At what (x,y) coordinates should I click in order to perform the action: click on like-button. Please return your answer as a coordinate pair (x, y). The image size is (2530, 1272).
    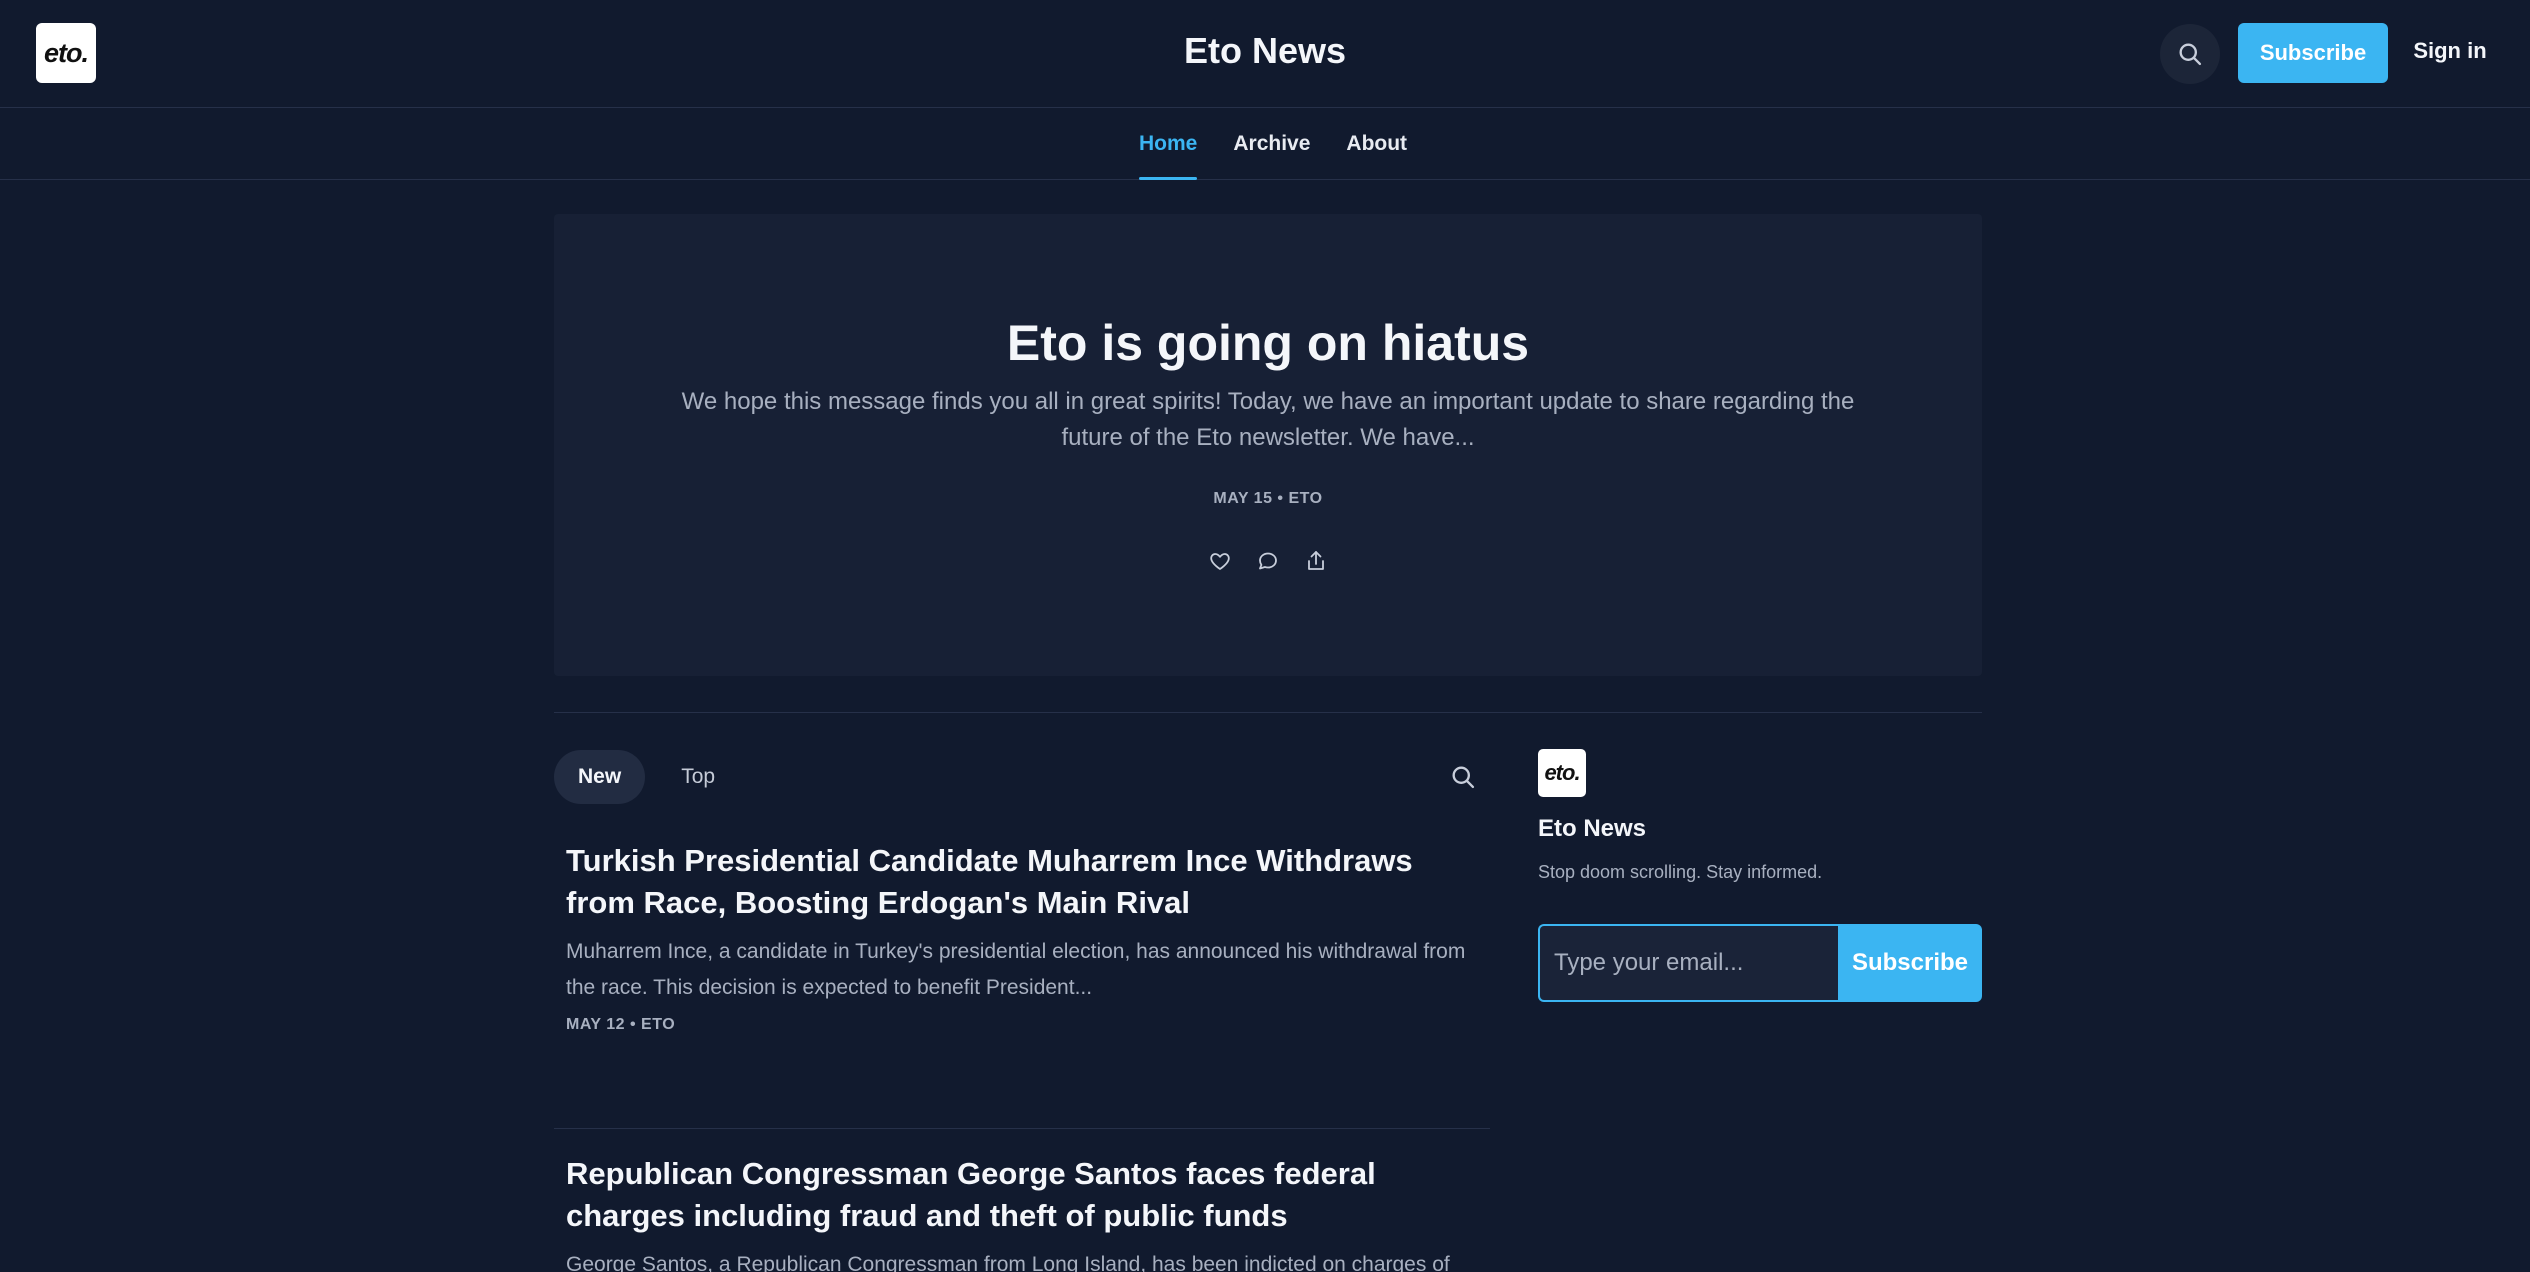
    Looking at the image, I should click on (1220, 561).